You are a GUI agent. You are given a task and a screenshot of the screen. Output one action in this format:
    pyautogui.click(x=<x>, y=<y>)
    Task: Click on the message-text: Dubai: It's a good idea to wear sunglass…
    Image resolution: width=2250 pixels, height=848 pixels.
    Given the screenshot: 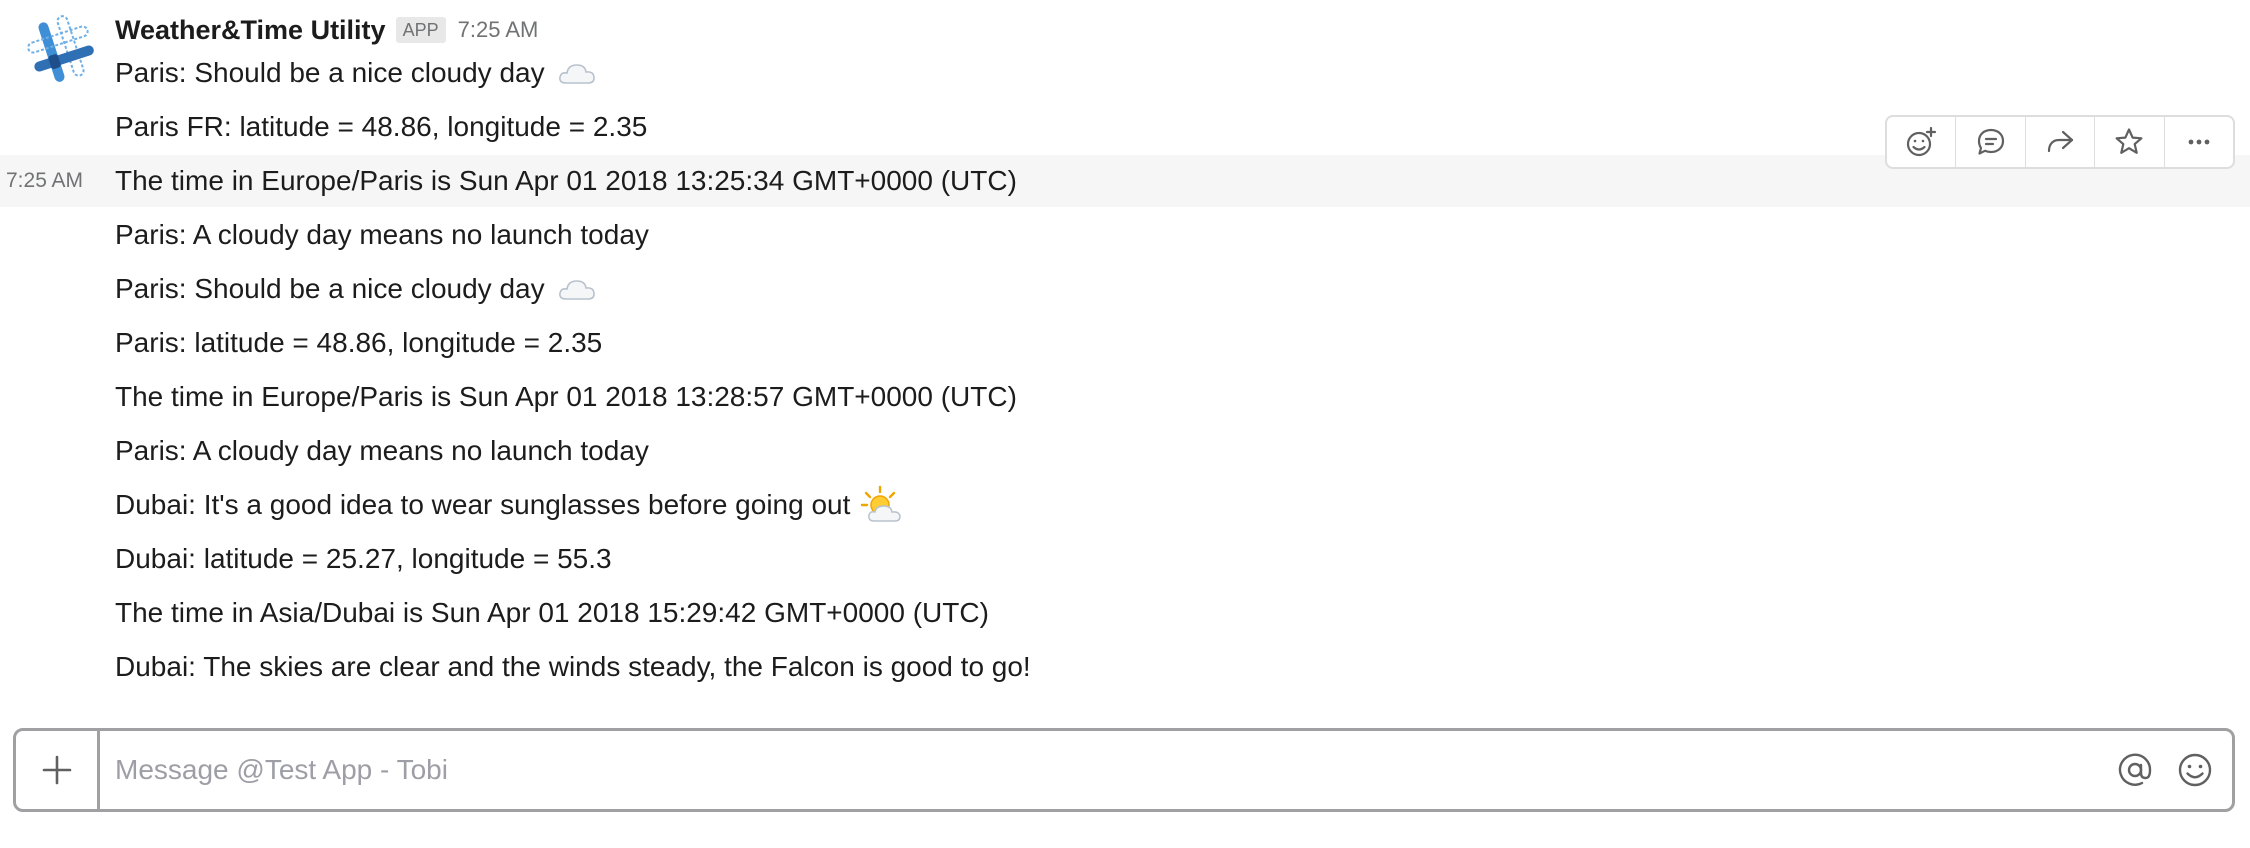 What is the action you would take?
    pyautogui.click(x=483, y=504)
    